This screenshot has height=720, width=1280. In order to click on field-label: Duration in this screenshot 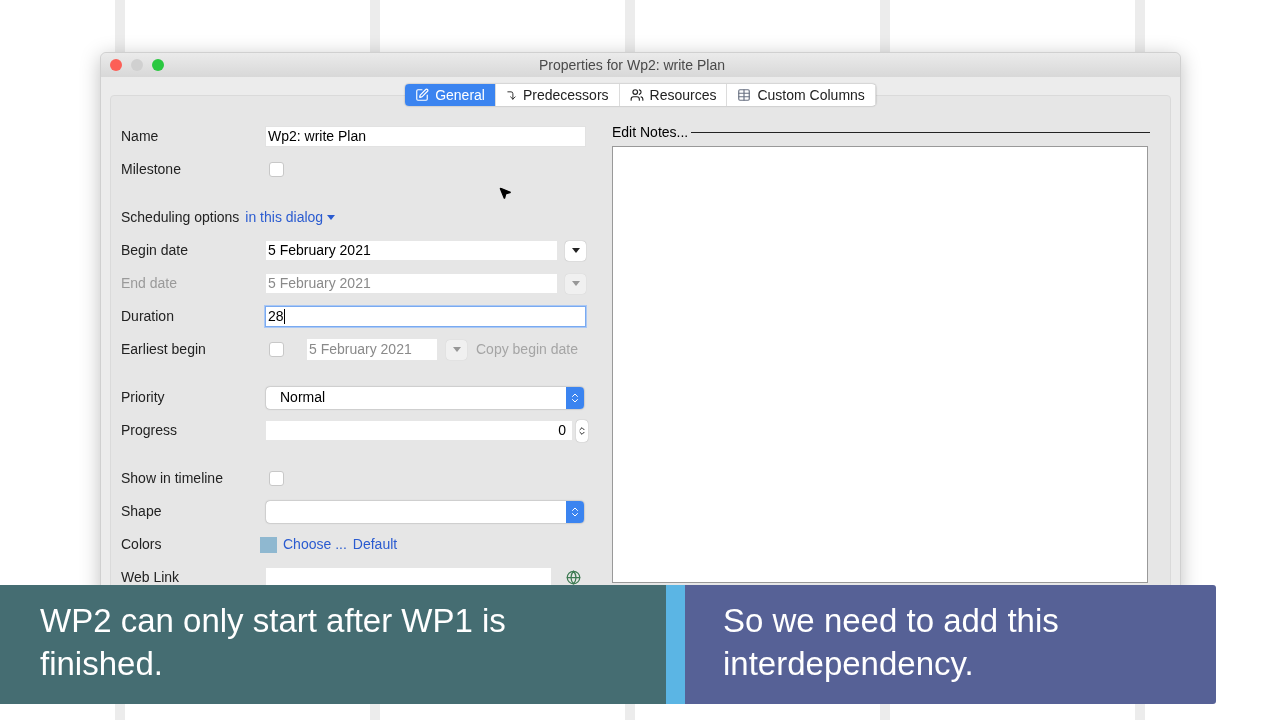, I will do `click(148, 316)`.